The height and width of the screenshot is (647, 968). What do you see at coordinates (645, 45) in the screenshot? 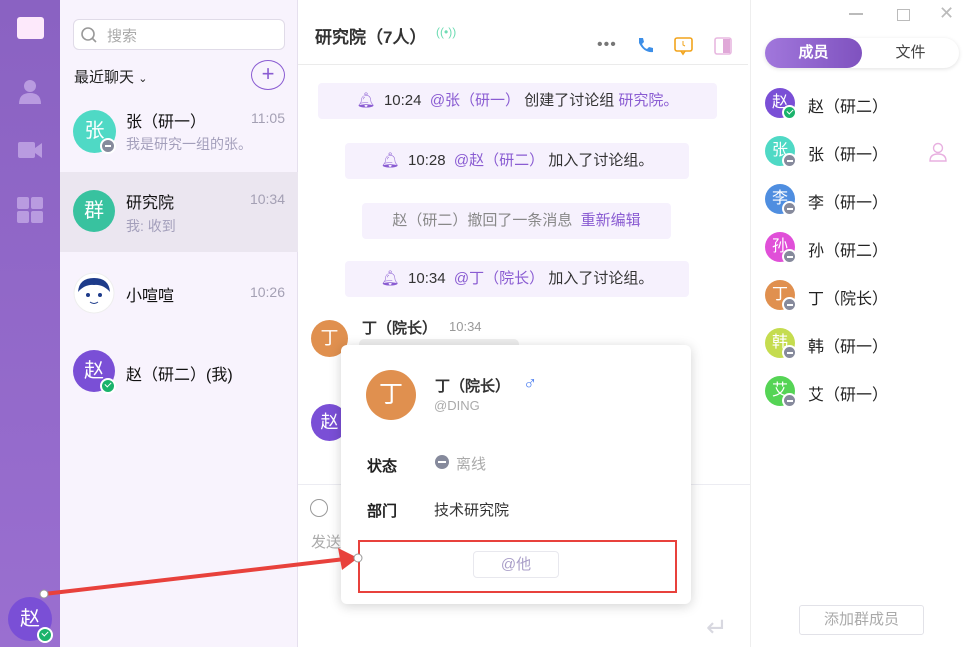
I see `phone-icon` at bounding box center [645, 45].